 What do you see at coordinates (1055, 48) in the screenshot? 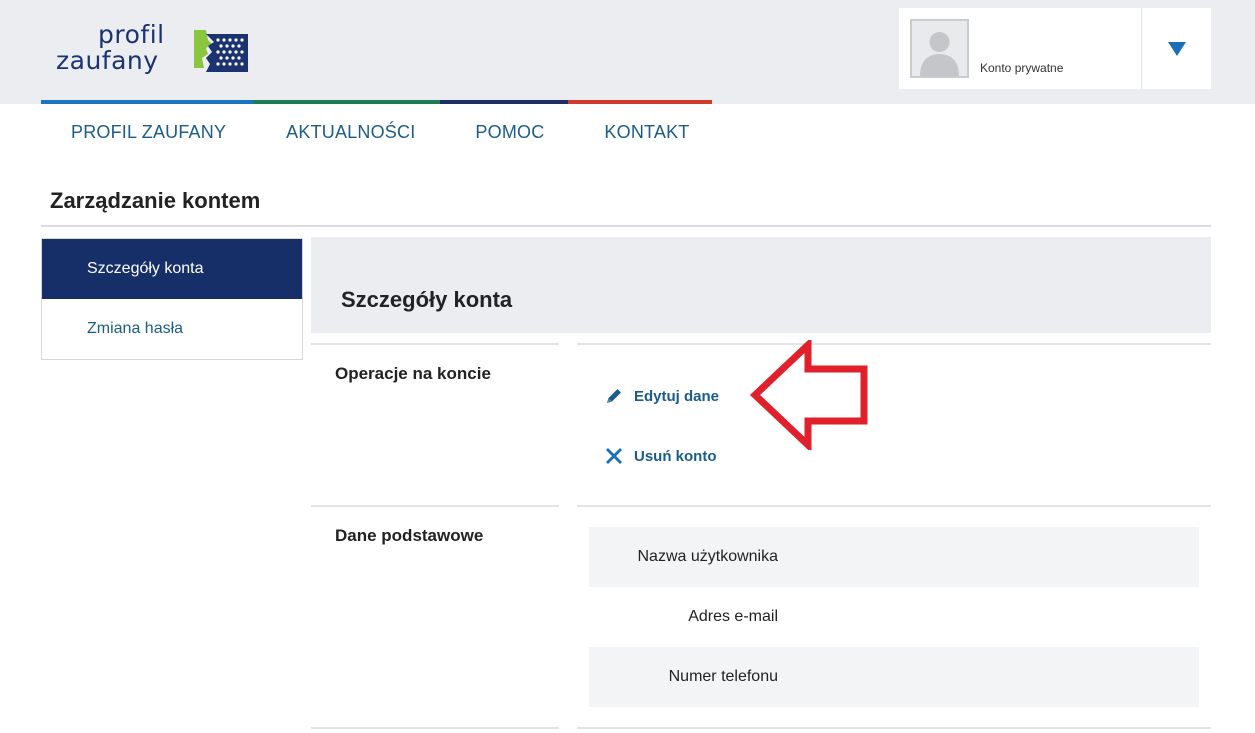
I see `account-menu: Konto prywatne` at bounding box center [1055, 48].